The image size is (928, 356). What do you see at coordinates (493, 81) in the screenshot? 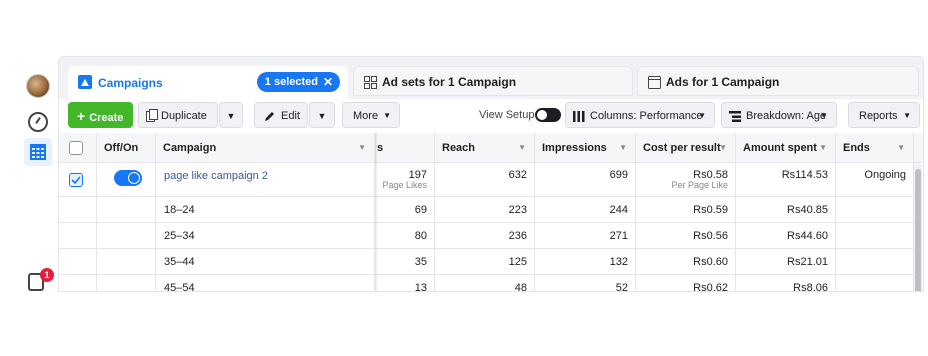
I see `tab-adsets: Ad sets for 1 Campaign` at bounding box center [493, 81].